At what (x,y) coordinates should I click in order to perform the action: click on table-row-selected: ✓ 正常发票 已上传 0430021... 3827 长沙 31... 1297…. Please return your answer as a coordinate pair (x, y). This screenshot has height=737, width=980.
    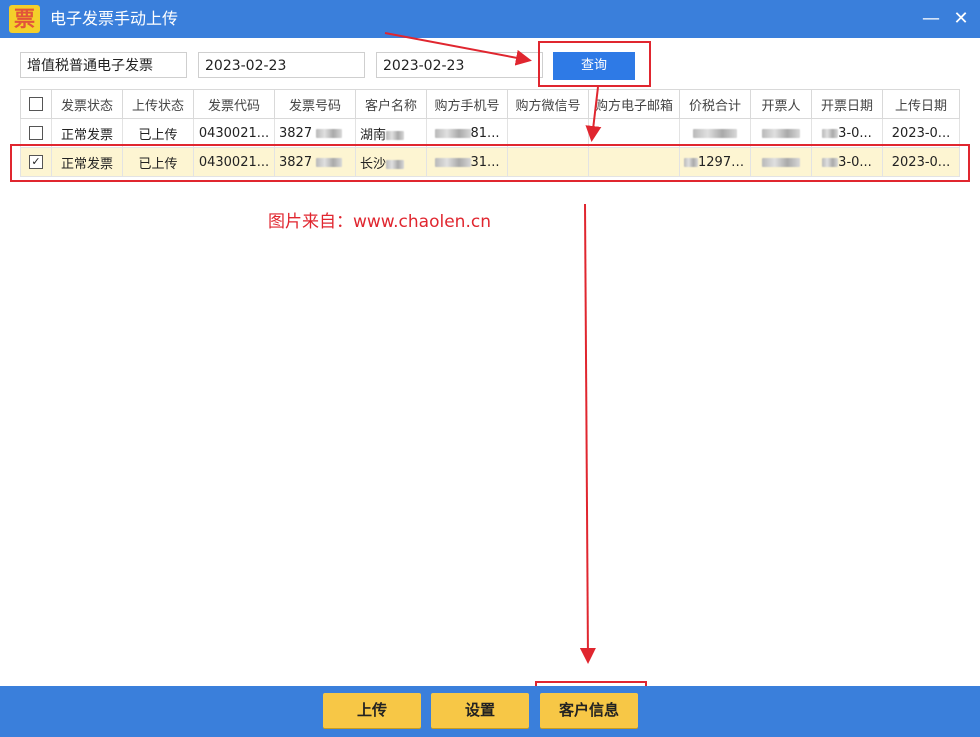
    Looking at the image, I should click on (490, 162).